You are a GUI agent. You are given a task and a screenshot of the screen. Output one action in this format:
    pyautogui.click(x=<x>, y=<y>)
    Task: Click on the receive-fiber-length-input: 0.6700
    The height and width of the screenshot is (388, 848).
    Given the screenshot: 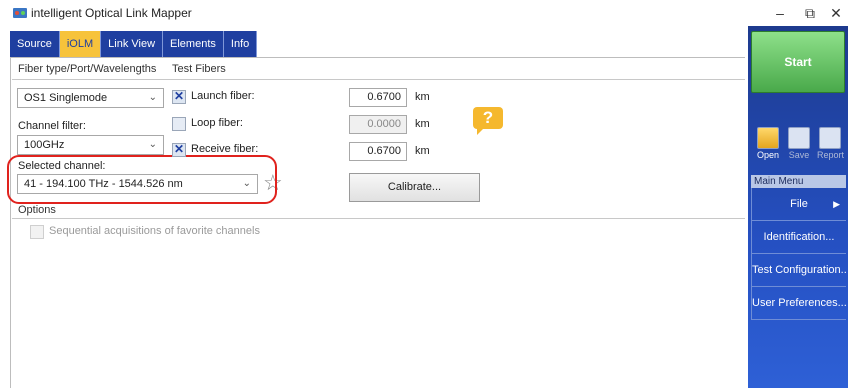 What is the action you would take?
    pyautogui.click(x=378, y=151)
    